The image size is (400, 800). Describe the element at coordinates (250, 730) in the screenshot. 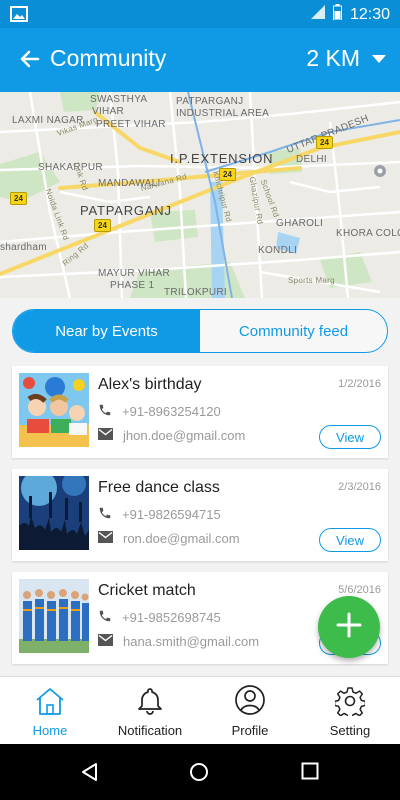

I see `nav-label: Profile` at that location.